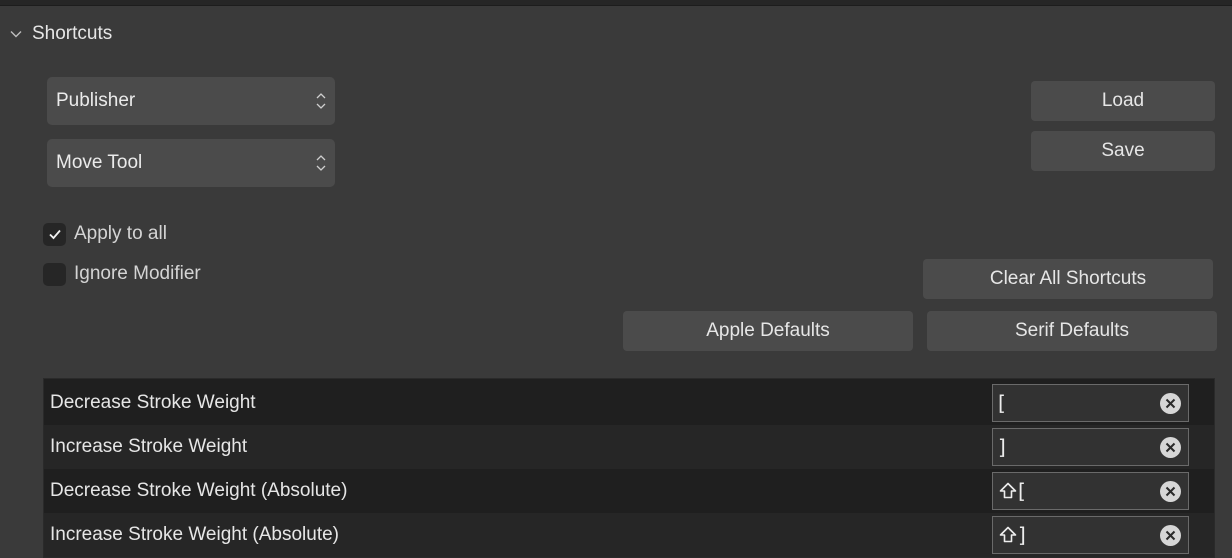  Describe the element at coordinates (616, 3) in the screenshot. I see `top-border` at that location.